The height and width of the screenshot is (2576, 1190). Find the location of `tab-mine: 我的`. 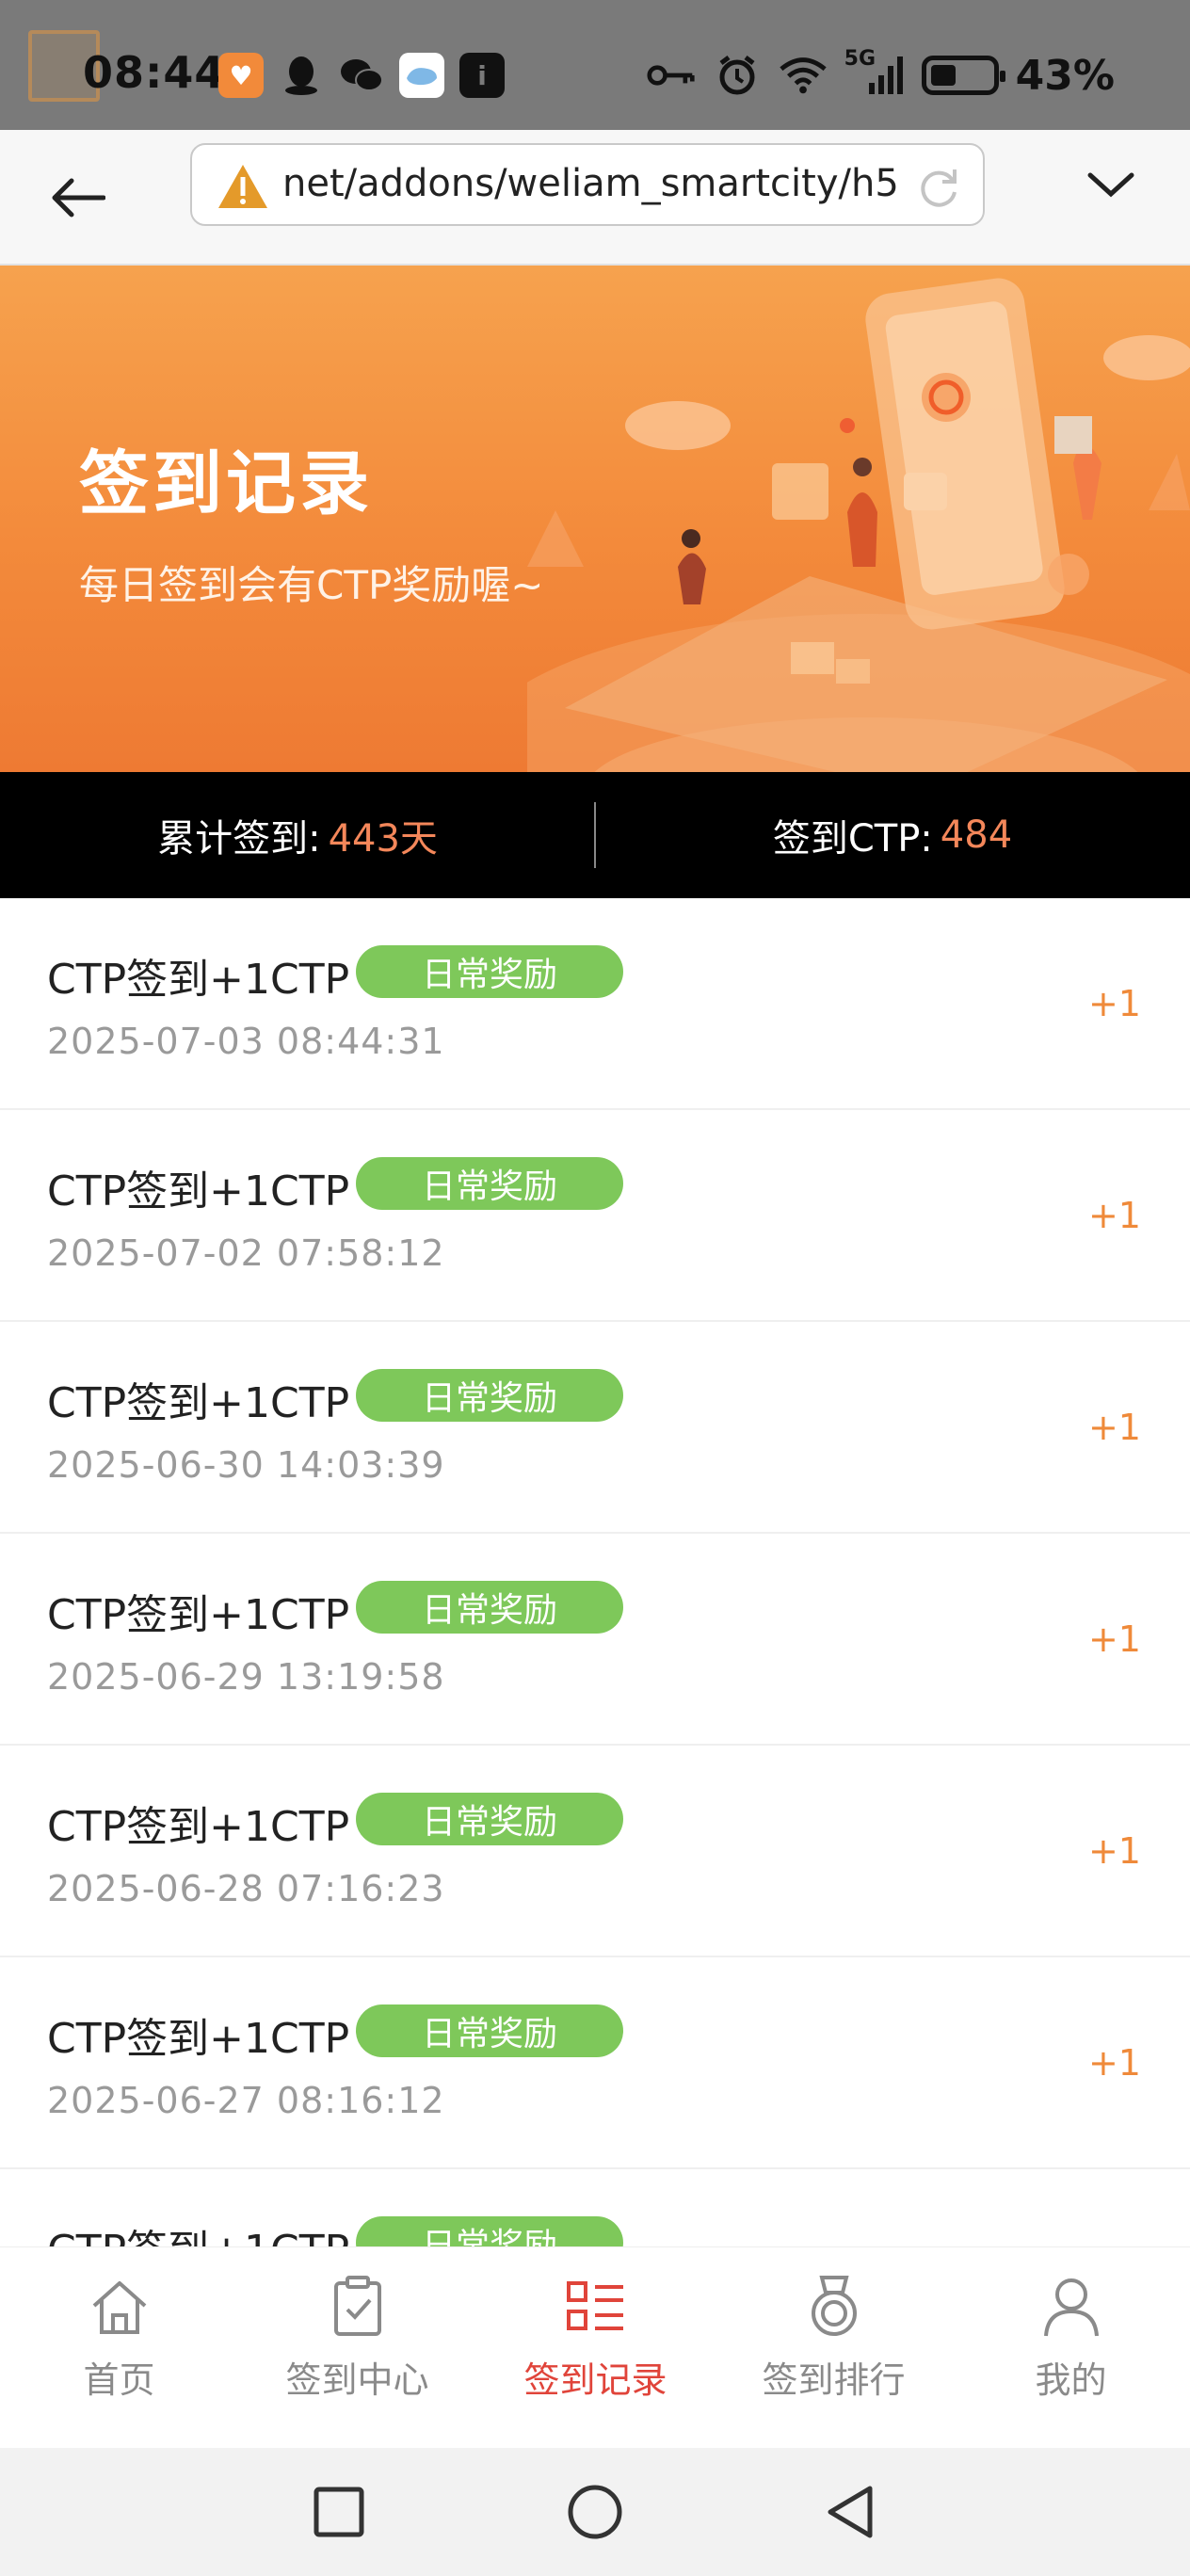

tab-mine: 我的 is located at coordinates (1071, 2344).